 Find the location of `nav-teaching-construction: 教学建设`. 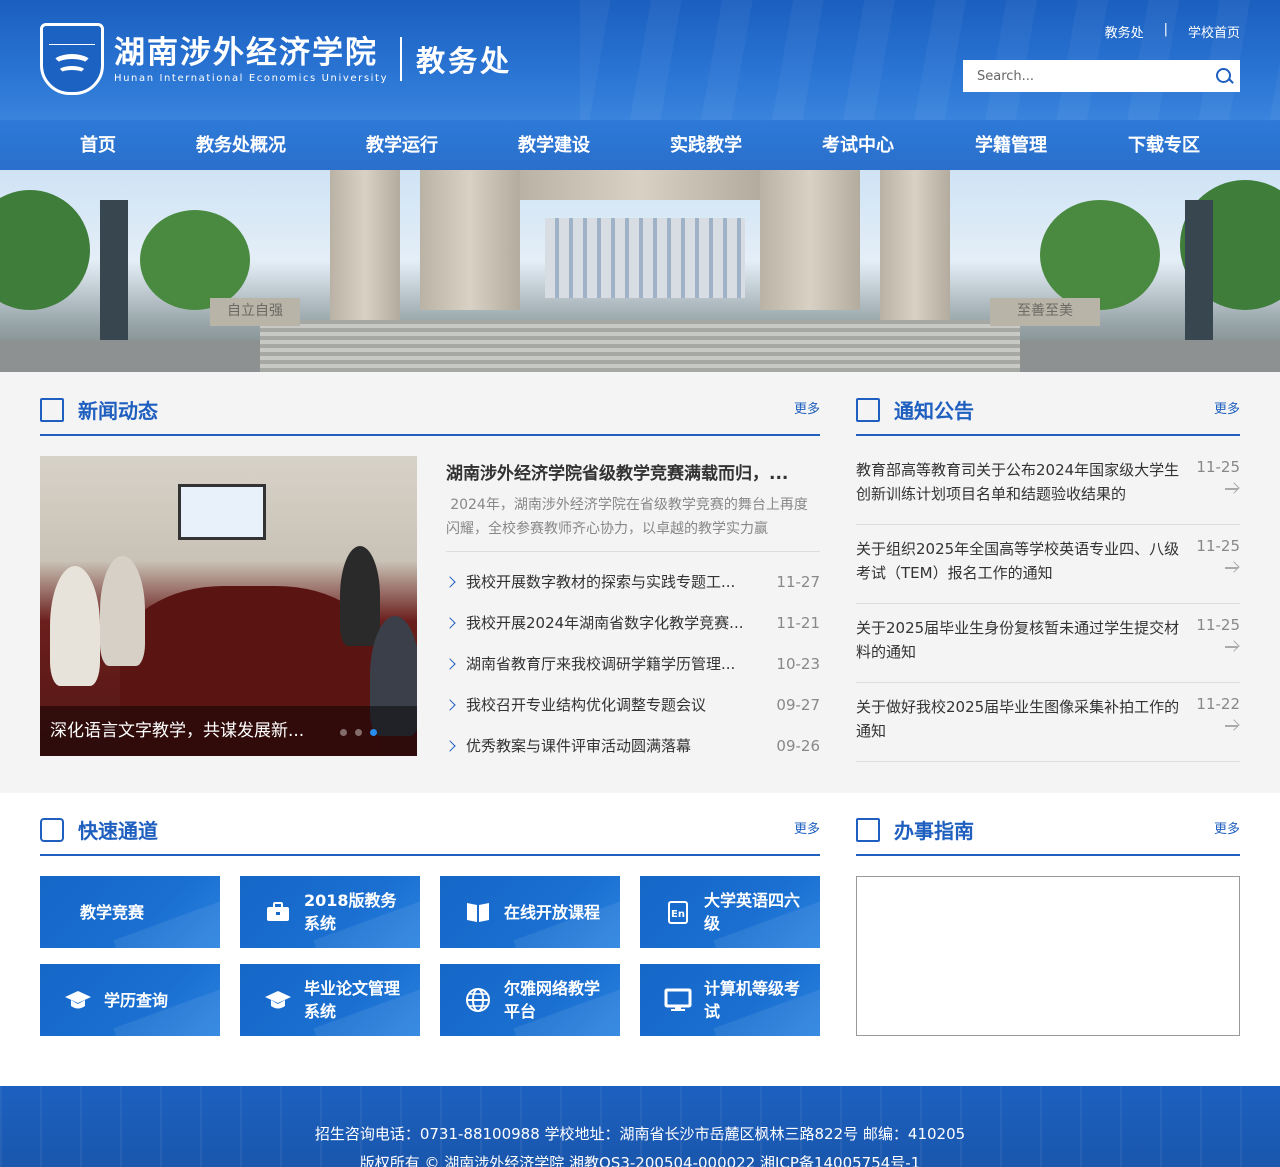

nav-teaching-construction: 教学建设 is located at coordinates (554, 145).